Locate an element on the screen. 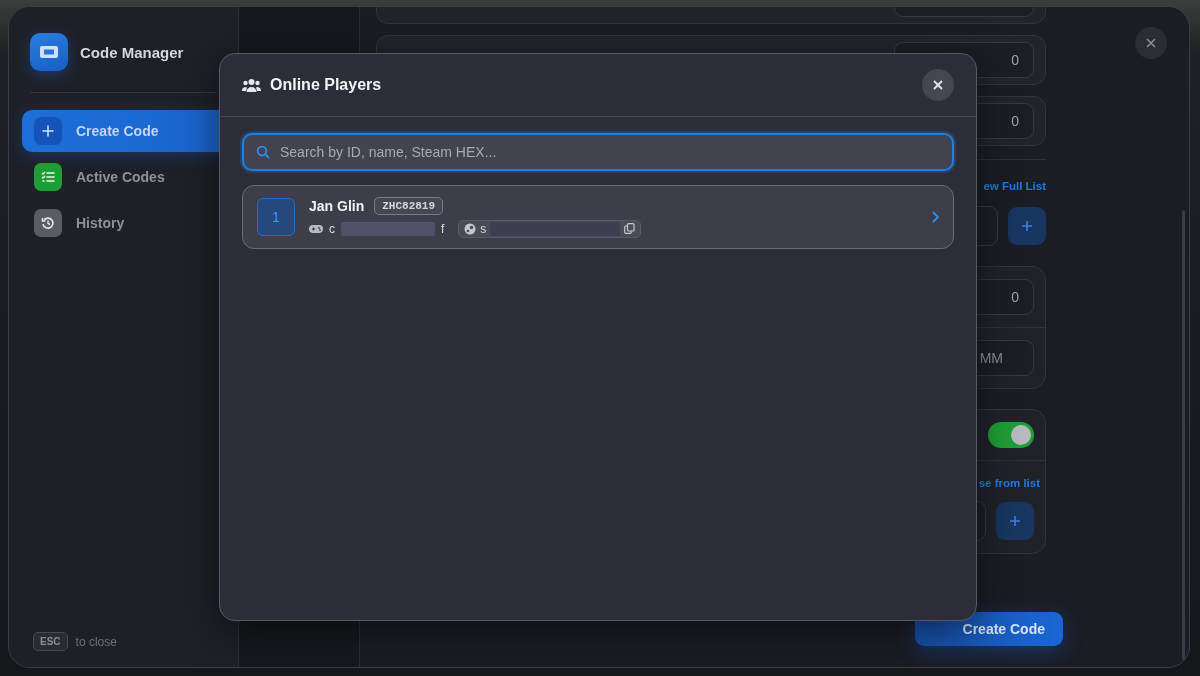 The width and height of the screenshot is (1200, 676). copy-icon is located at coordinates (630, 228).